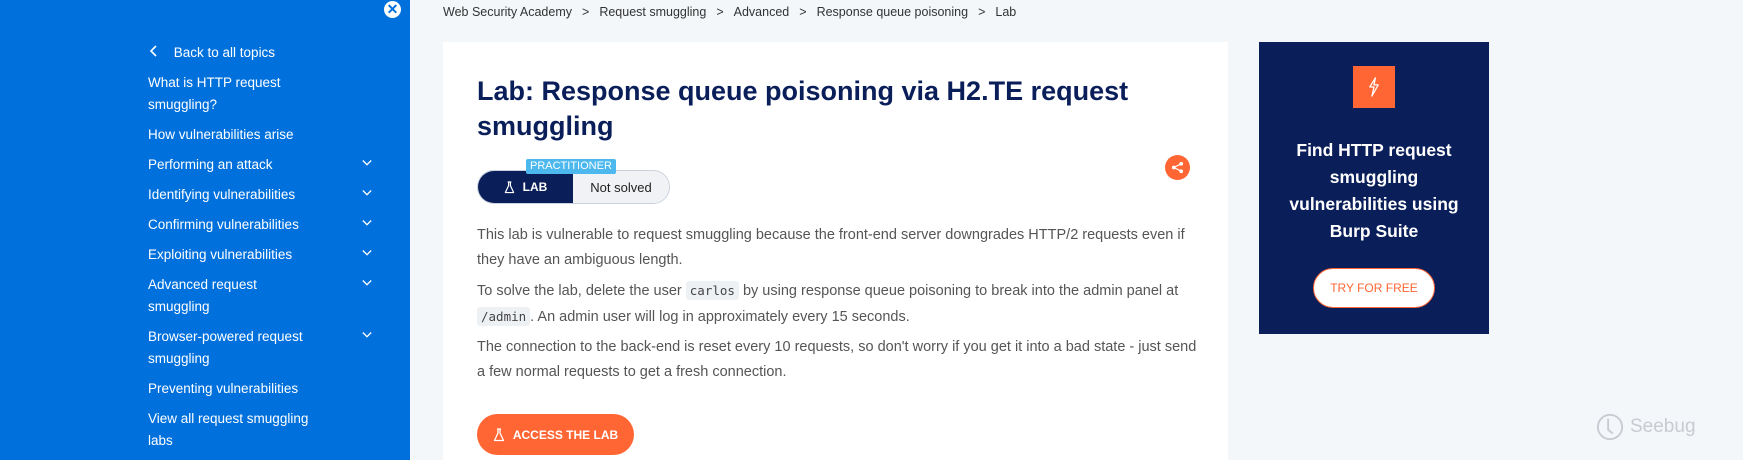 The height and width of the screenshot is (460, 1743). What do you see at coordinates (153, 51) in the screenshot?
I see `chevron-left-icon` at bounding box center [153, 51].